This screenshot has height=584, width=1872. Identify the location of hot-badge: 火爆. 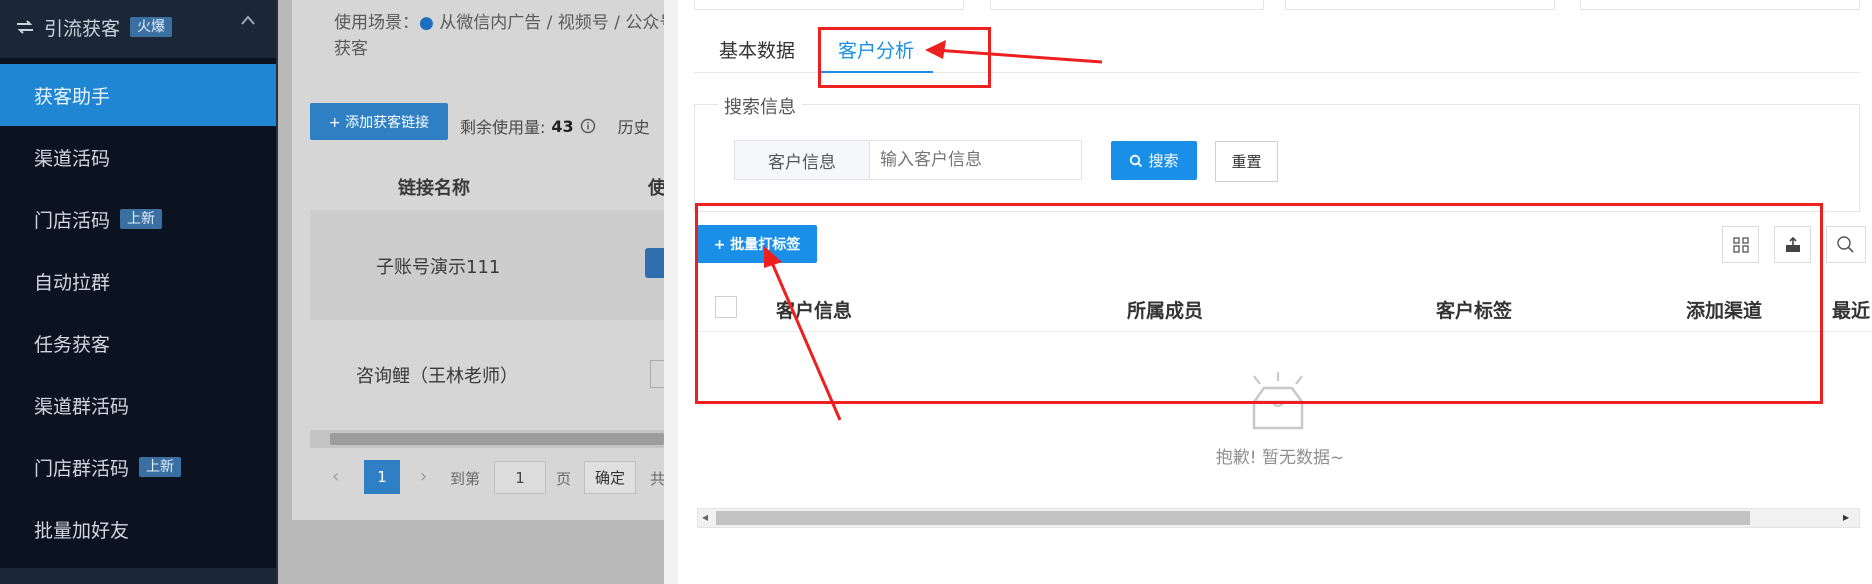
(151, 27).